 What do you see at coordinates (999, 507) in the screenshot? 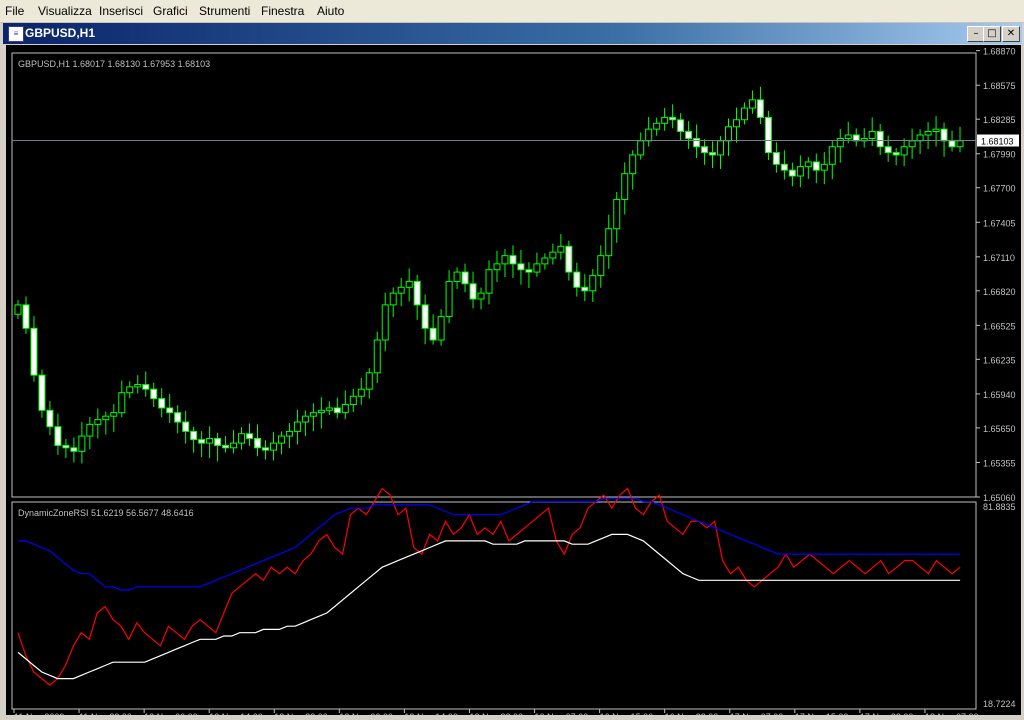
I see `indicator-tick-label: 81.8835` at bounding box center [999, 507].